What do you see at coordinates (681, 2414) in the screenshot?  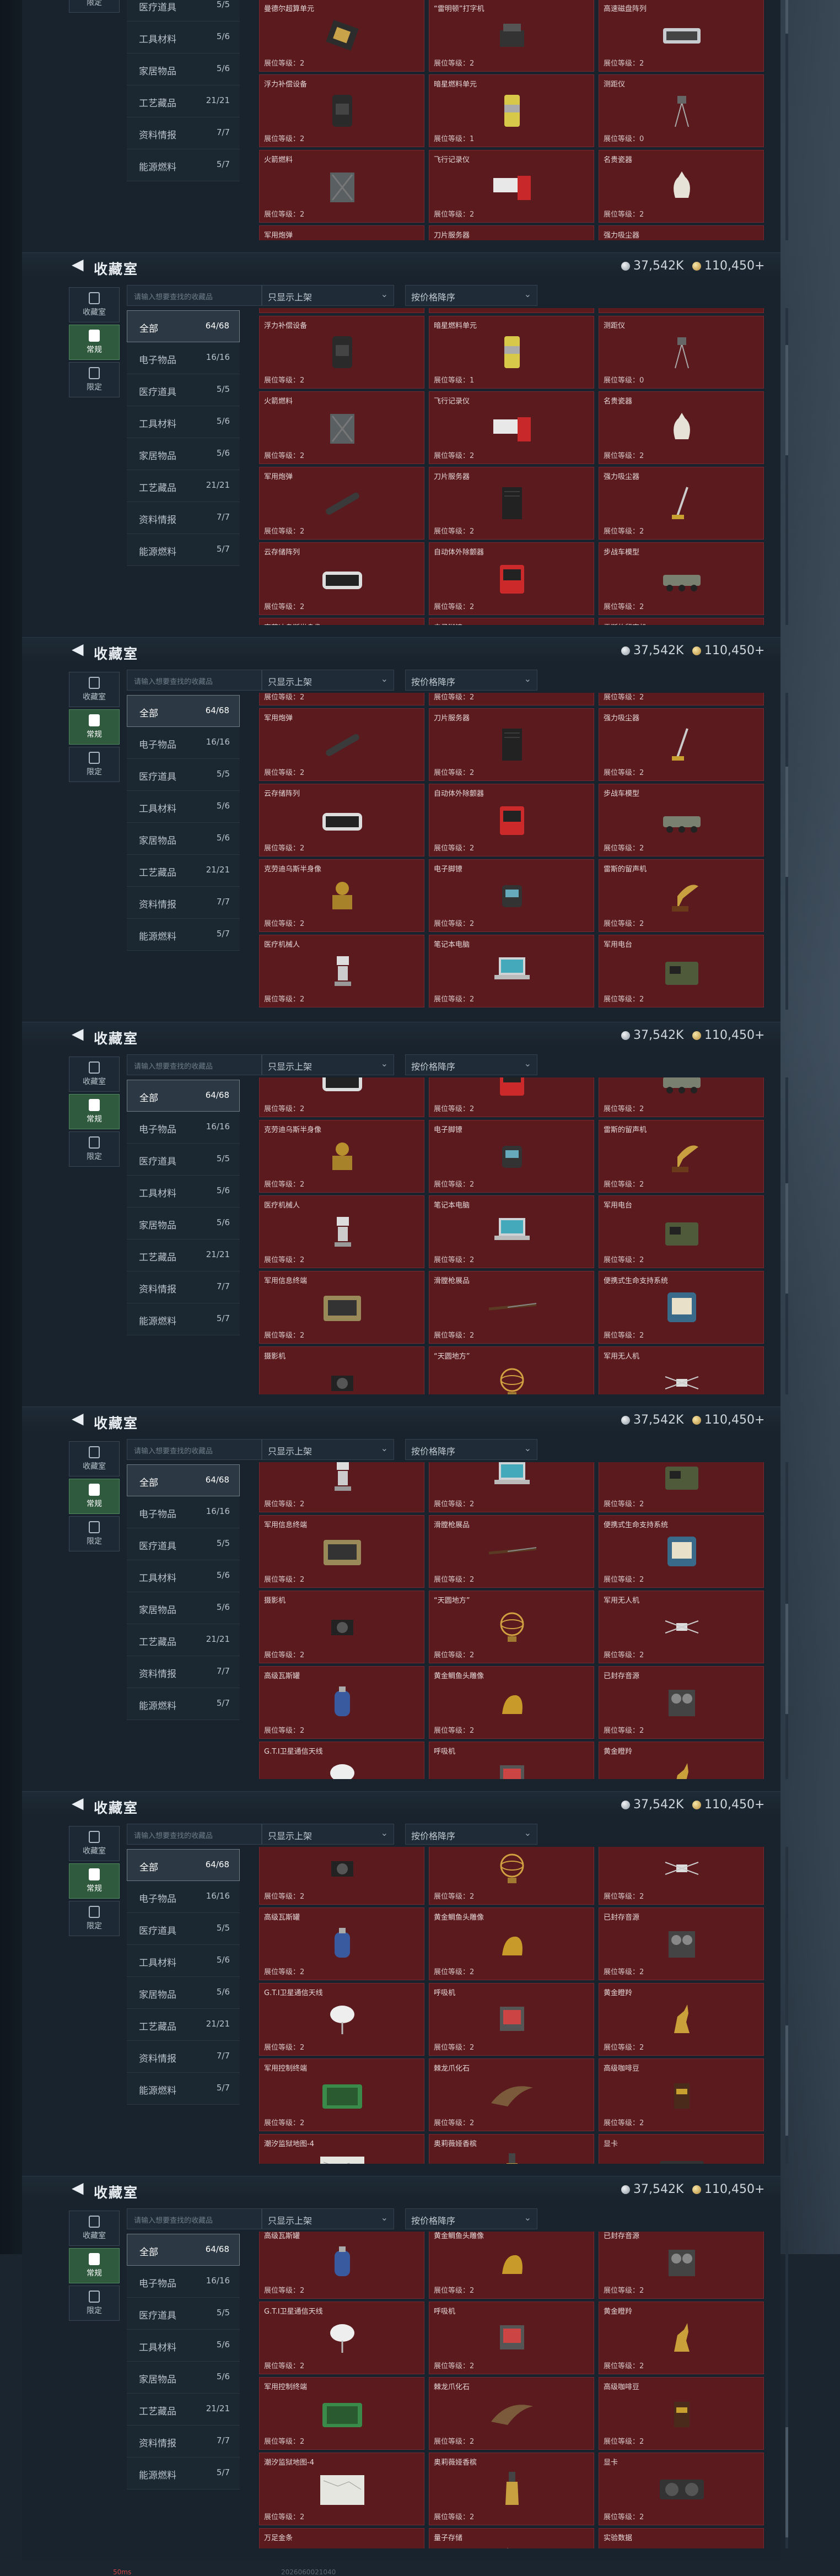 I see `item-card: 高级咖啡豆 展位等级：2` at bounding box center [681, 2414].